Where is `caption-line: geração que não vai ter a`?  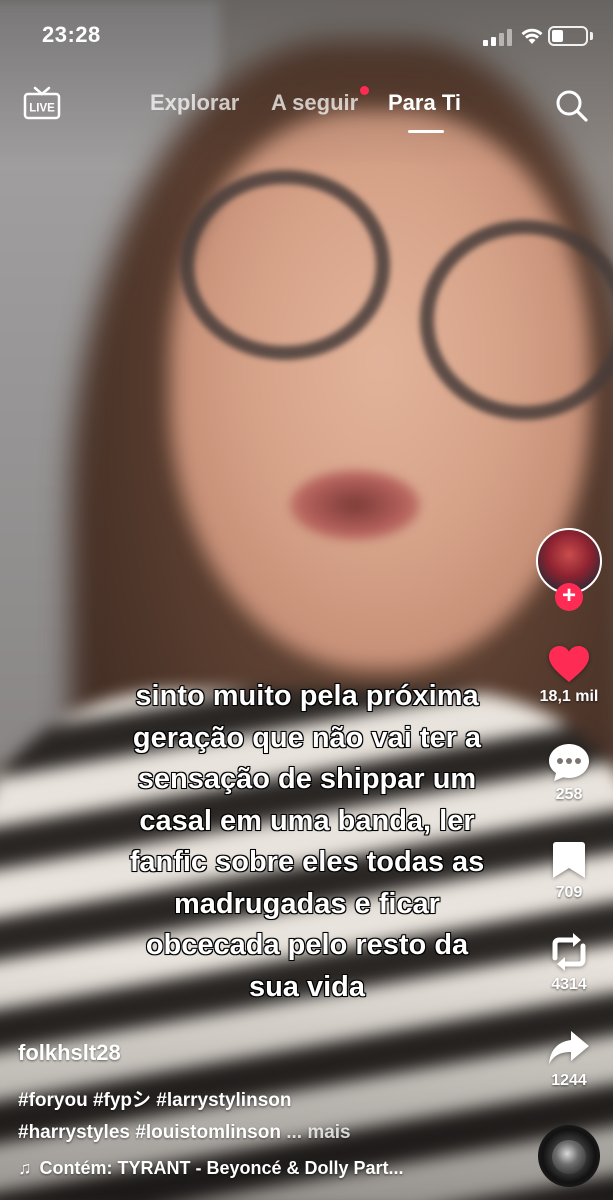 caption-line: geração que não vai ter a is located at coordinates (307, 737).